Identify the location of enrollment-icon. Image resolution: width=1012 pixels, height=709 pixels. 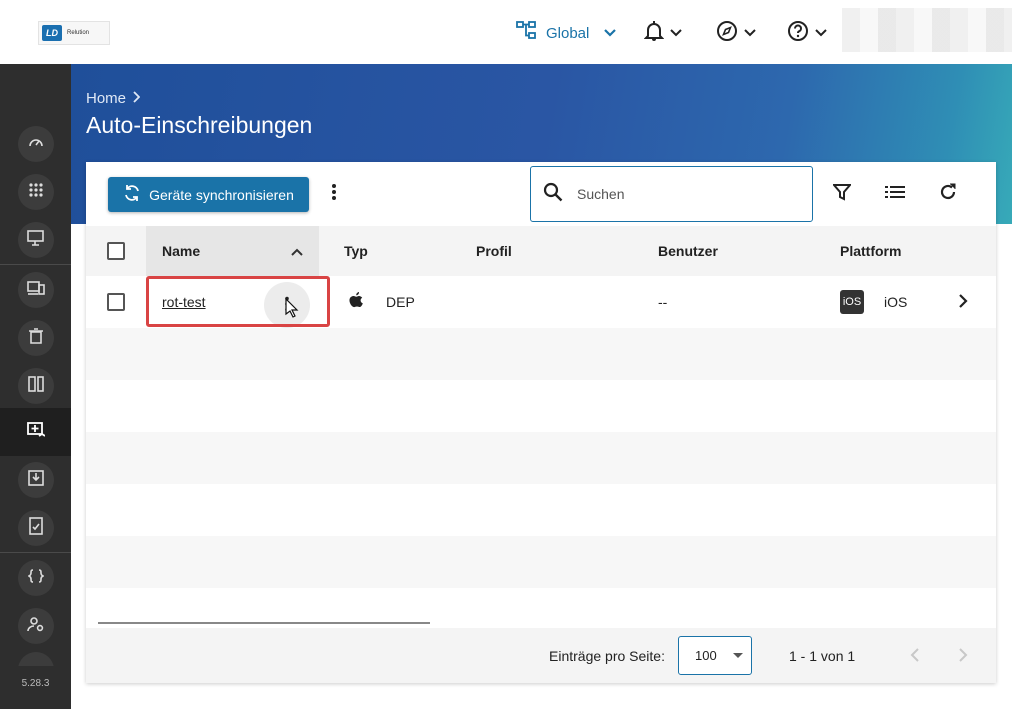
(35, 432).